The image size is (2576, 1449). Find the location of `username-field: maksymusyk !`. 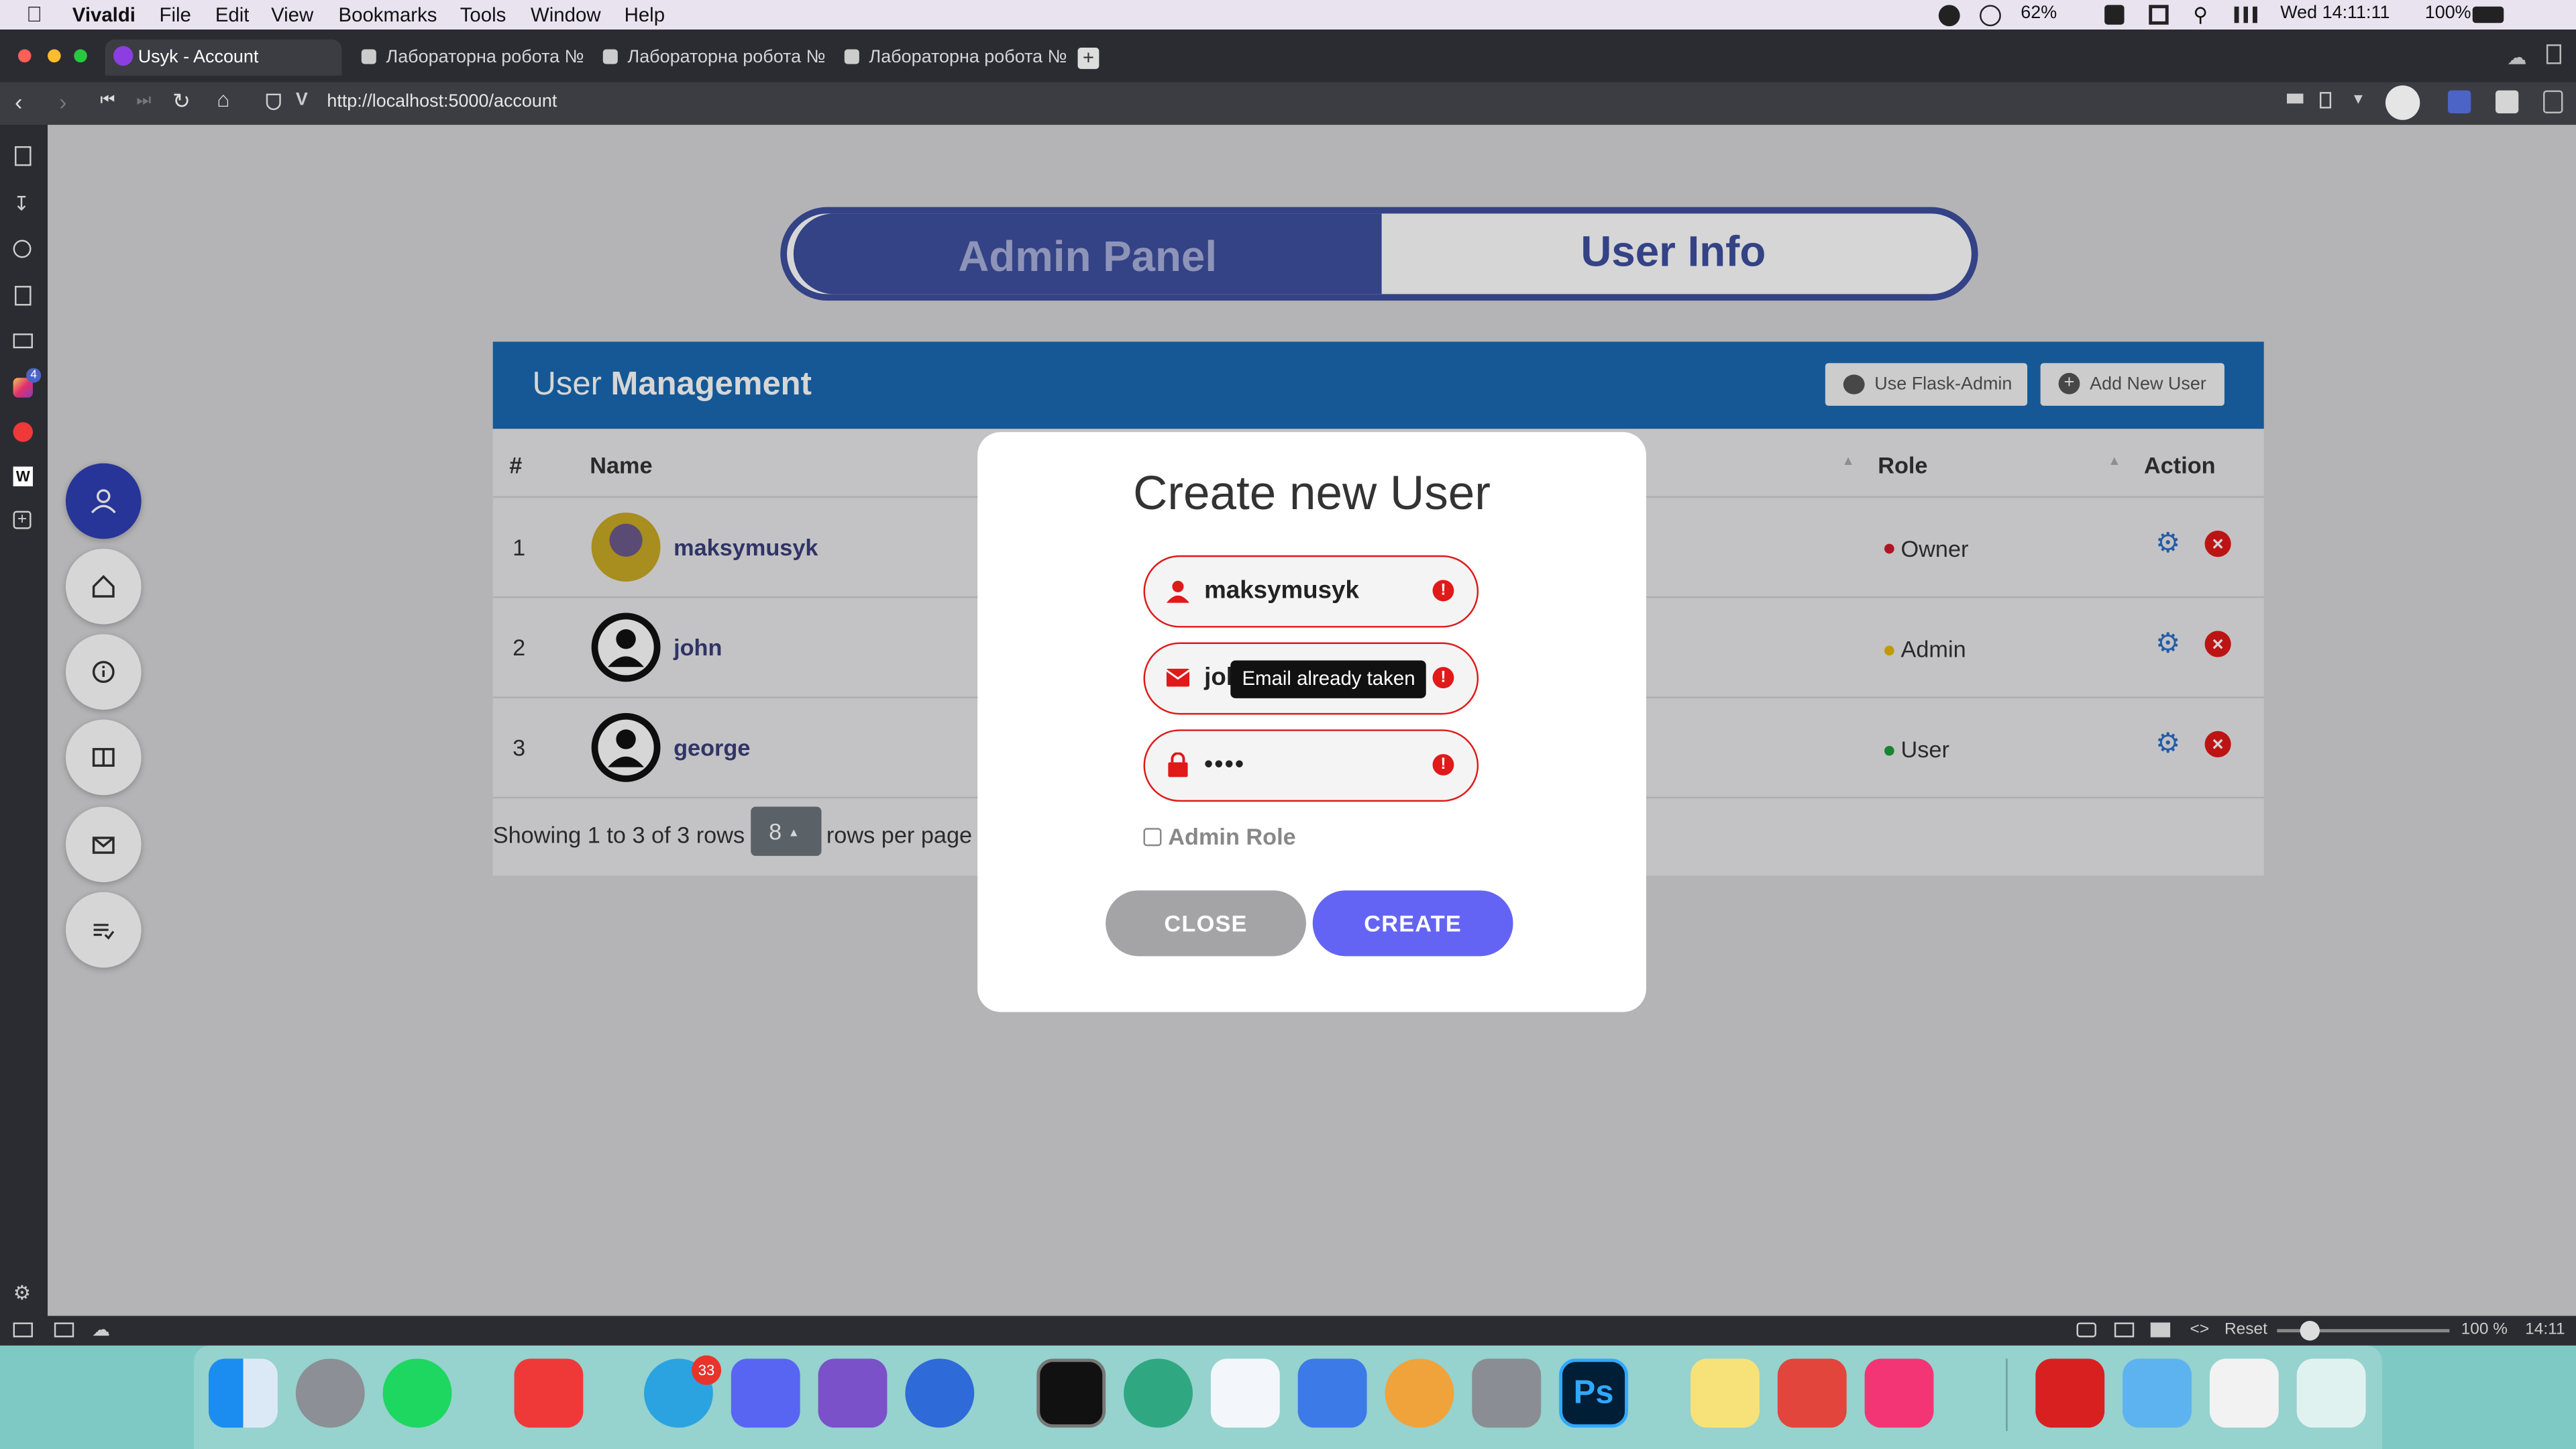

username-field: maksymusyk ! is located at coordinates (1311, 591).